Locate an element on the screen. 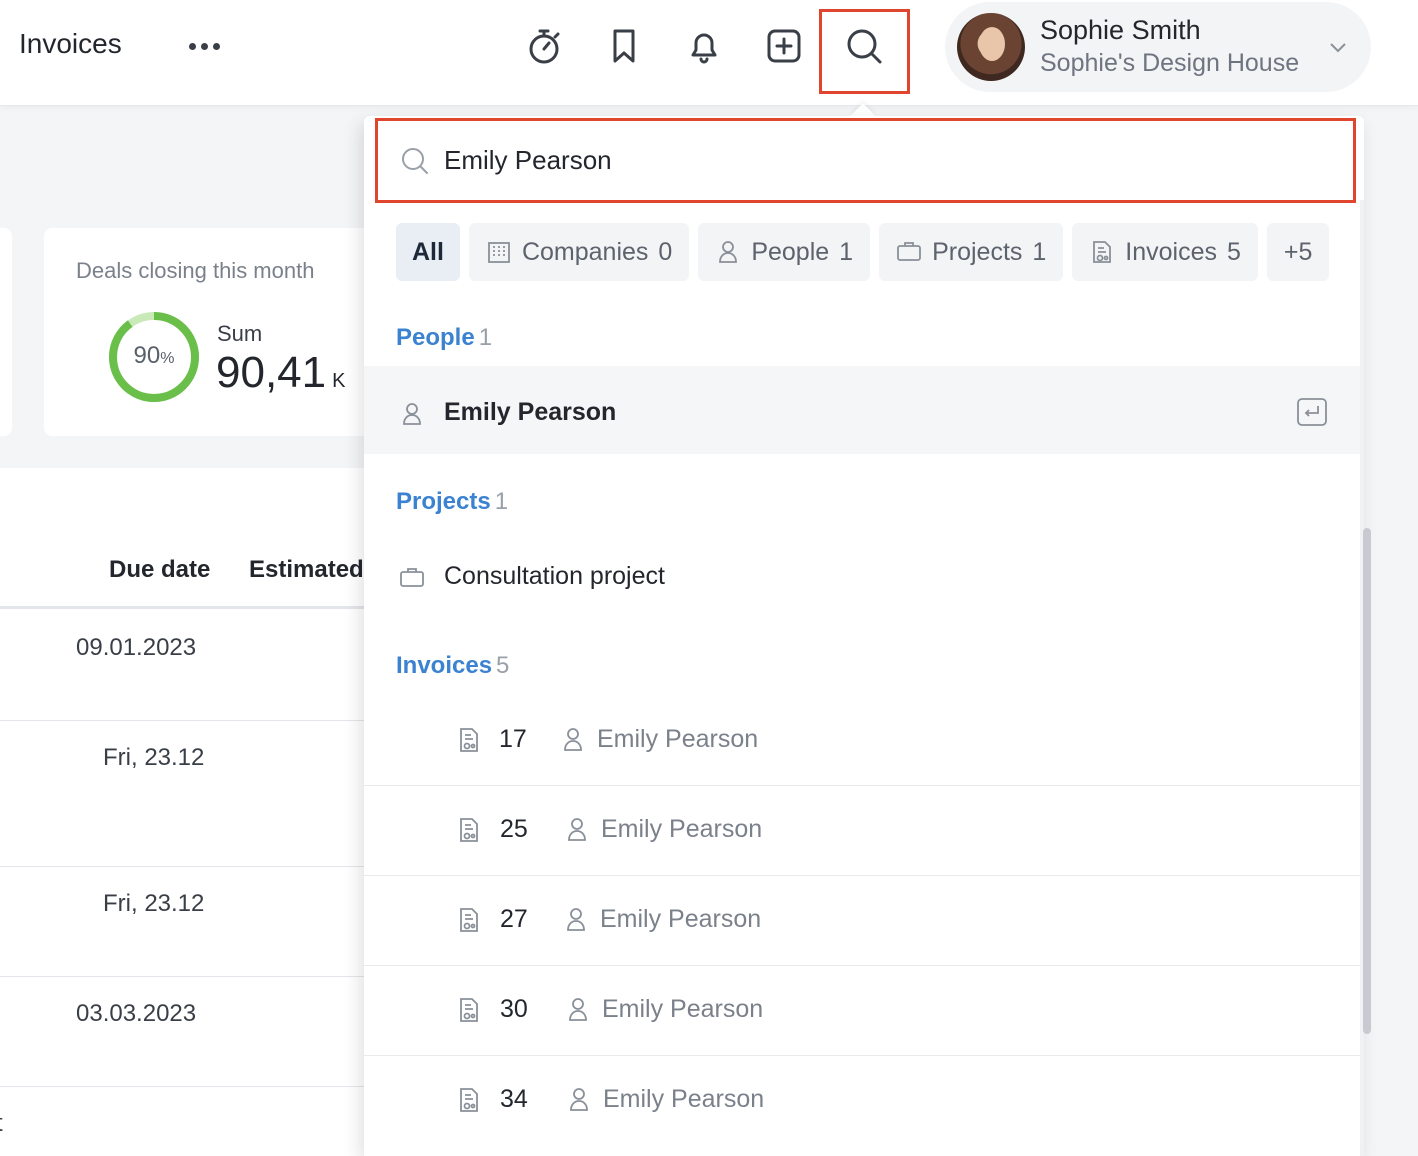 The width and height of the screenshot is (1418, 1156). more-options-button is located at coordinates (204, 46).